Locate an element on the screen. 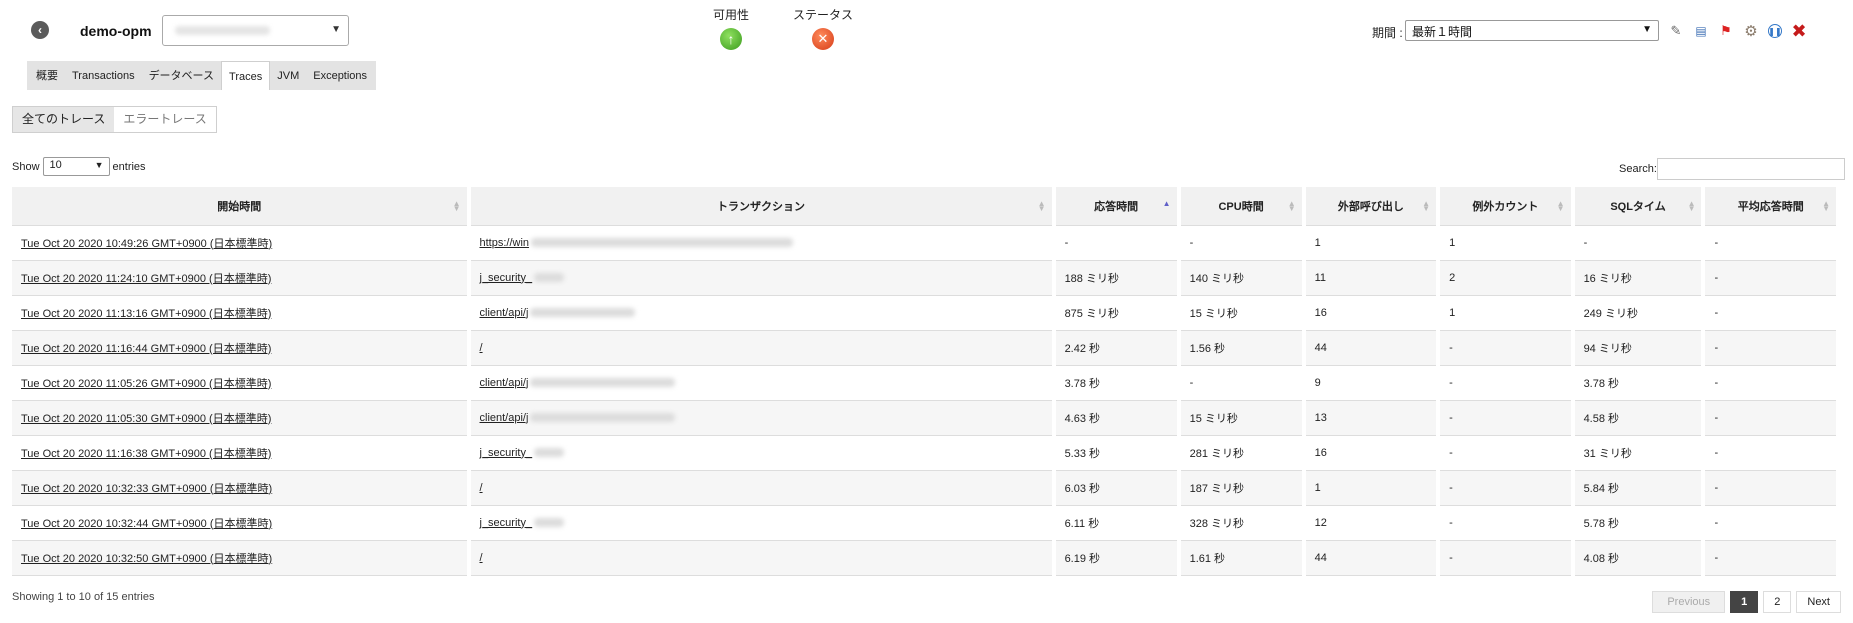 The height and width of the screenshot is (623, 1853). monitor-name: demo-opm is located at coordinates (116, 31).